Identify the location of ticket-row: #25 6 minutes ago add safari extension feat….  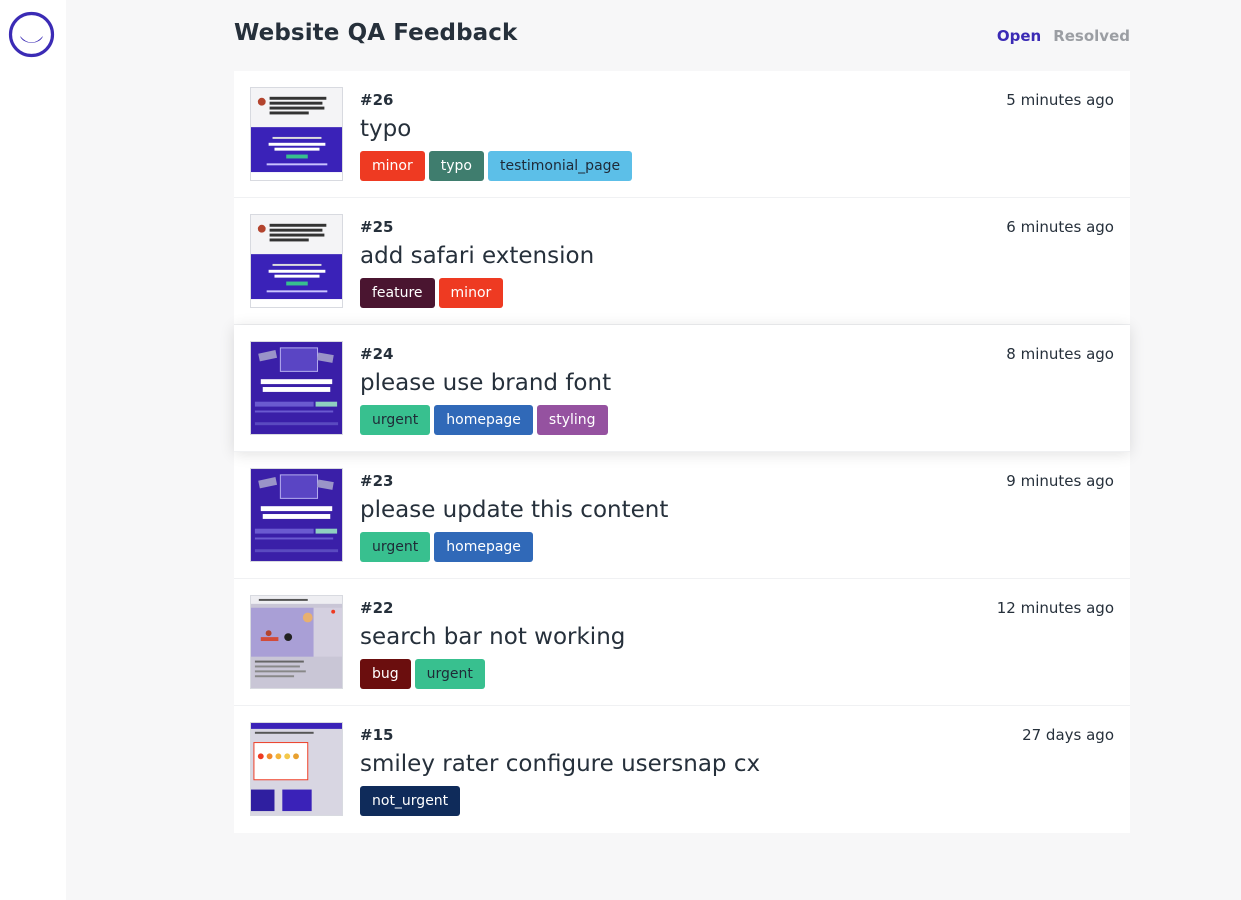
(682, 261).